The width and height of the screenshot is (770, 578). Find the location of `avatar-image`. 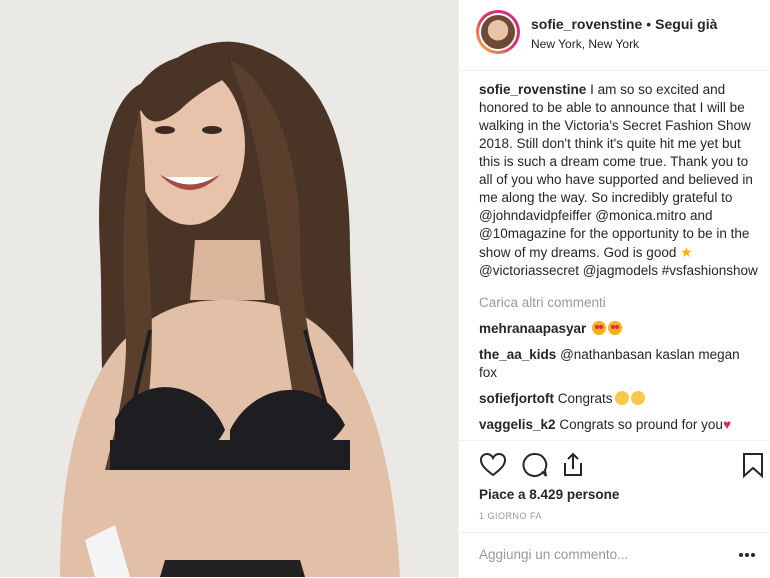

avatar-image is located at coordinates (498, 32).